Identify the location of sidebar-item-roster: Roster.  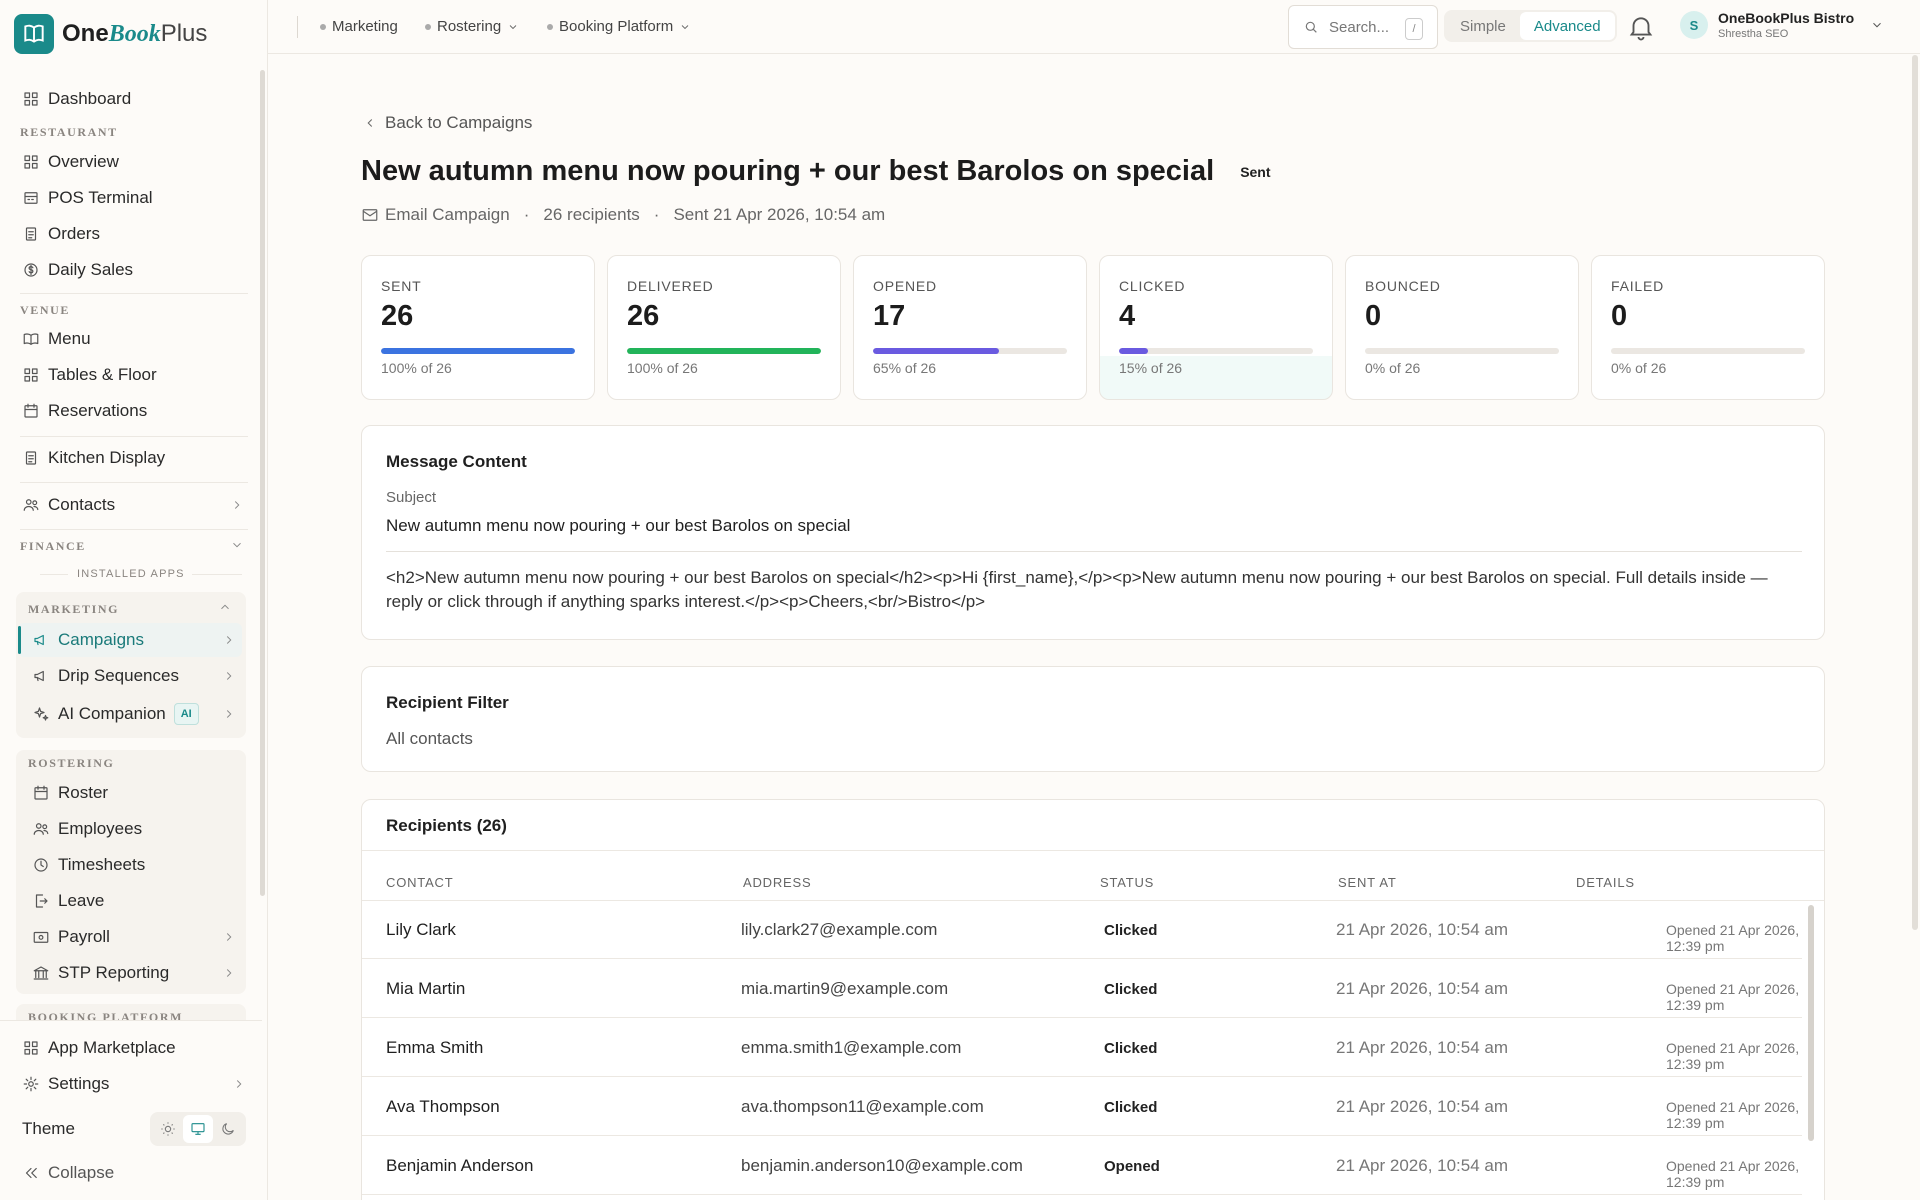
(134, 793).